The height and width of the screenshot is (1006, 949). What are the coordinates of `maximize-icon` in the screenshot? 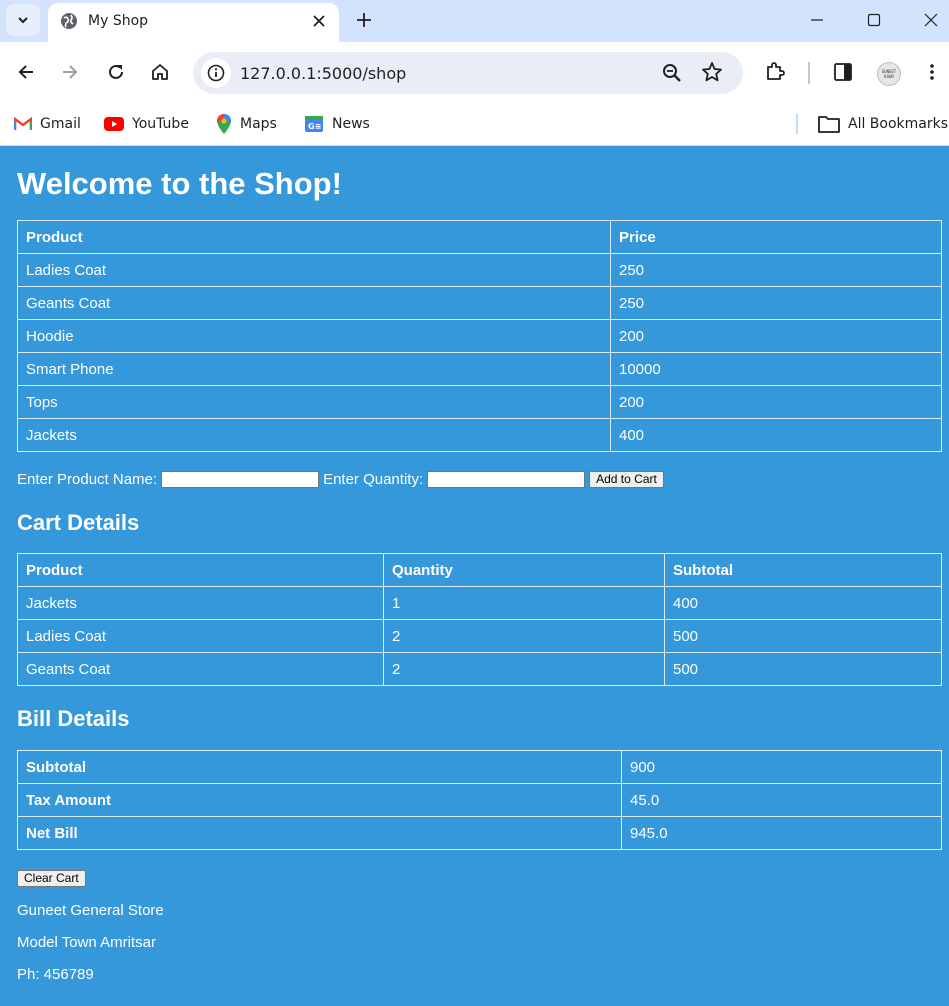 It's located at (874, 20).